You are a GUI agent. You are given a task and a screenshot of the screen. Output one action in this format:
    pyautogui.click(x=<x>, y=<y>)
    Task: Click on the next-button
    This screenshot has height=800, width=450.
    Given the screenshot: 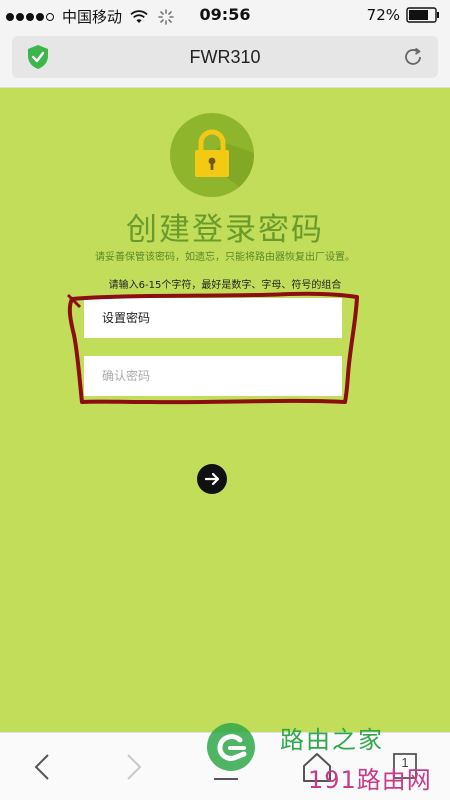 What is the action you would take?
    pyautogui.click(x=212, y=479)
    